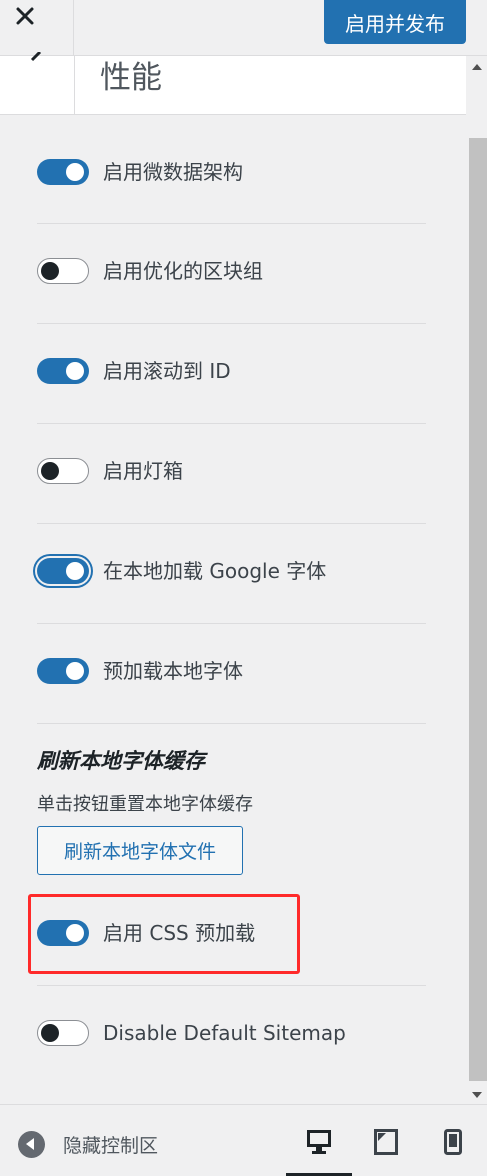 This screenshot has height=1176, width=487. What do you see at coordinates (243, 1140) in the screenshot?
I see `footer-bar: 隐藏控制区` at bounding box center [243, 1140].